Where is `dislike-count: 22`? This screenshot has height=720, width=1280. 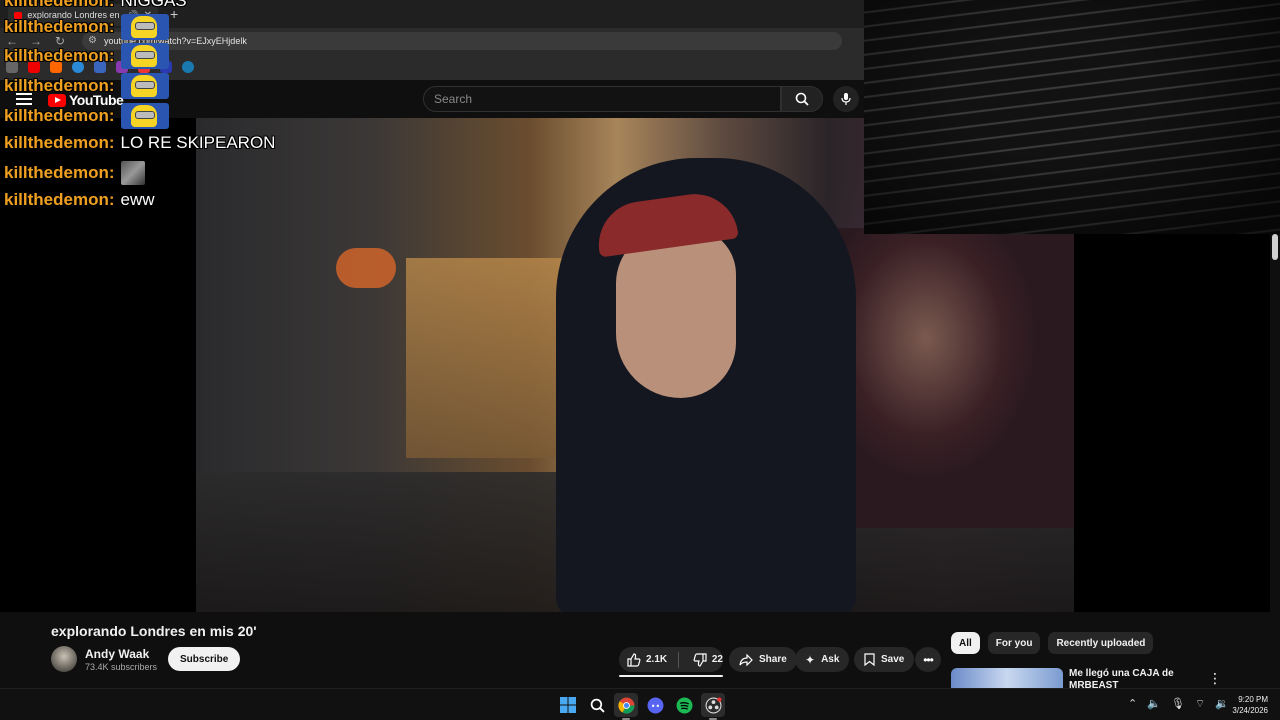 dislike-count: 22 is located at coordinates (717, 659).